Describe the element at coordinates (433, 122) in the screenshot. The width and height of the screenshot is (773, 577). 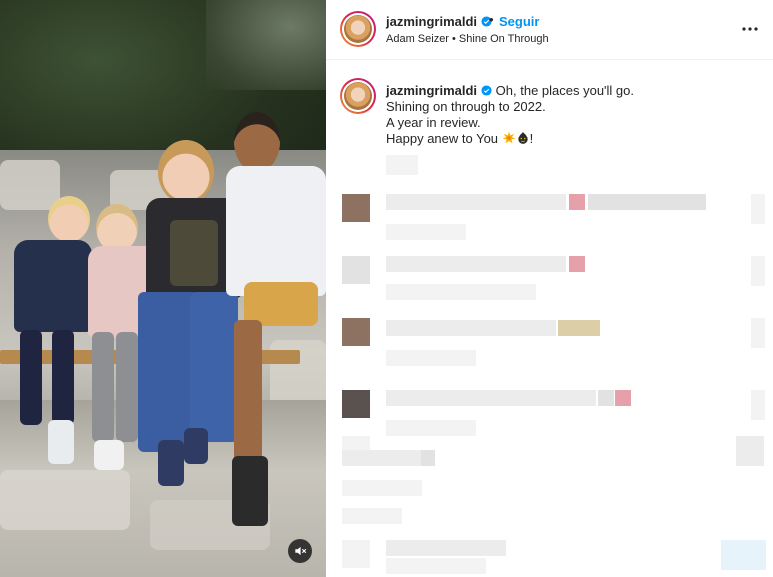
I see `caption-line: A year in review.` at that location.